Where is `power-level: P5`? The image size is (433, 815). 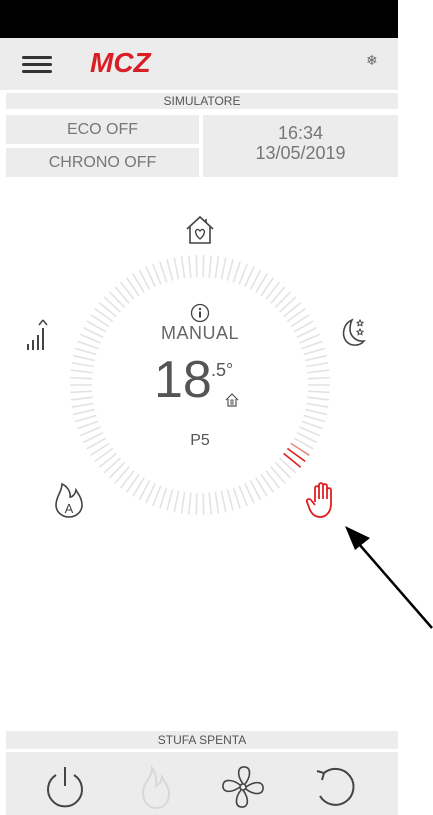 power-level: P5 is located at coordinates (200, 440).